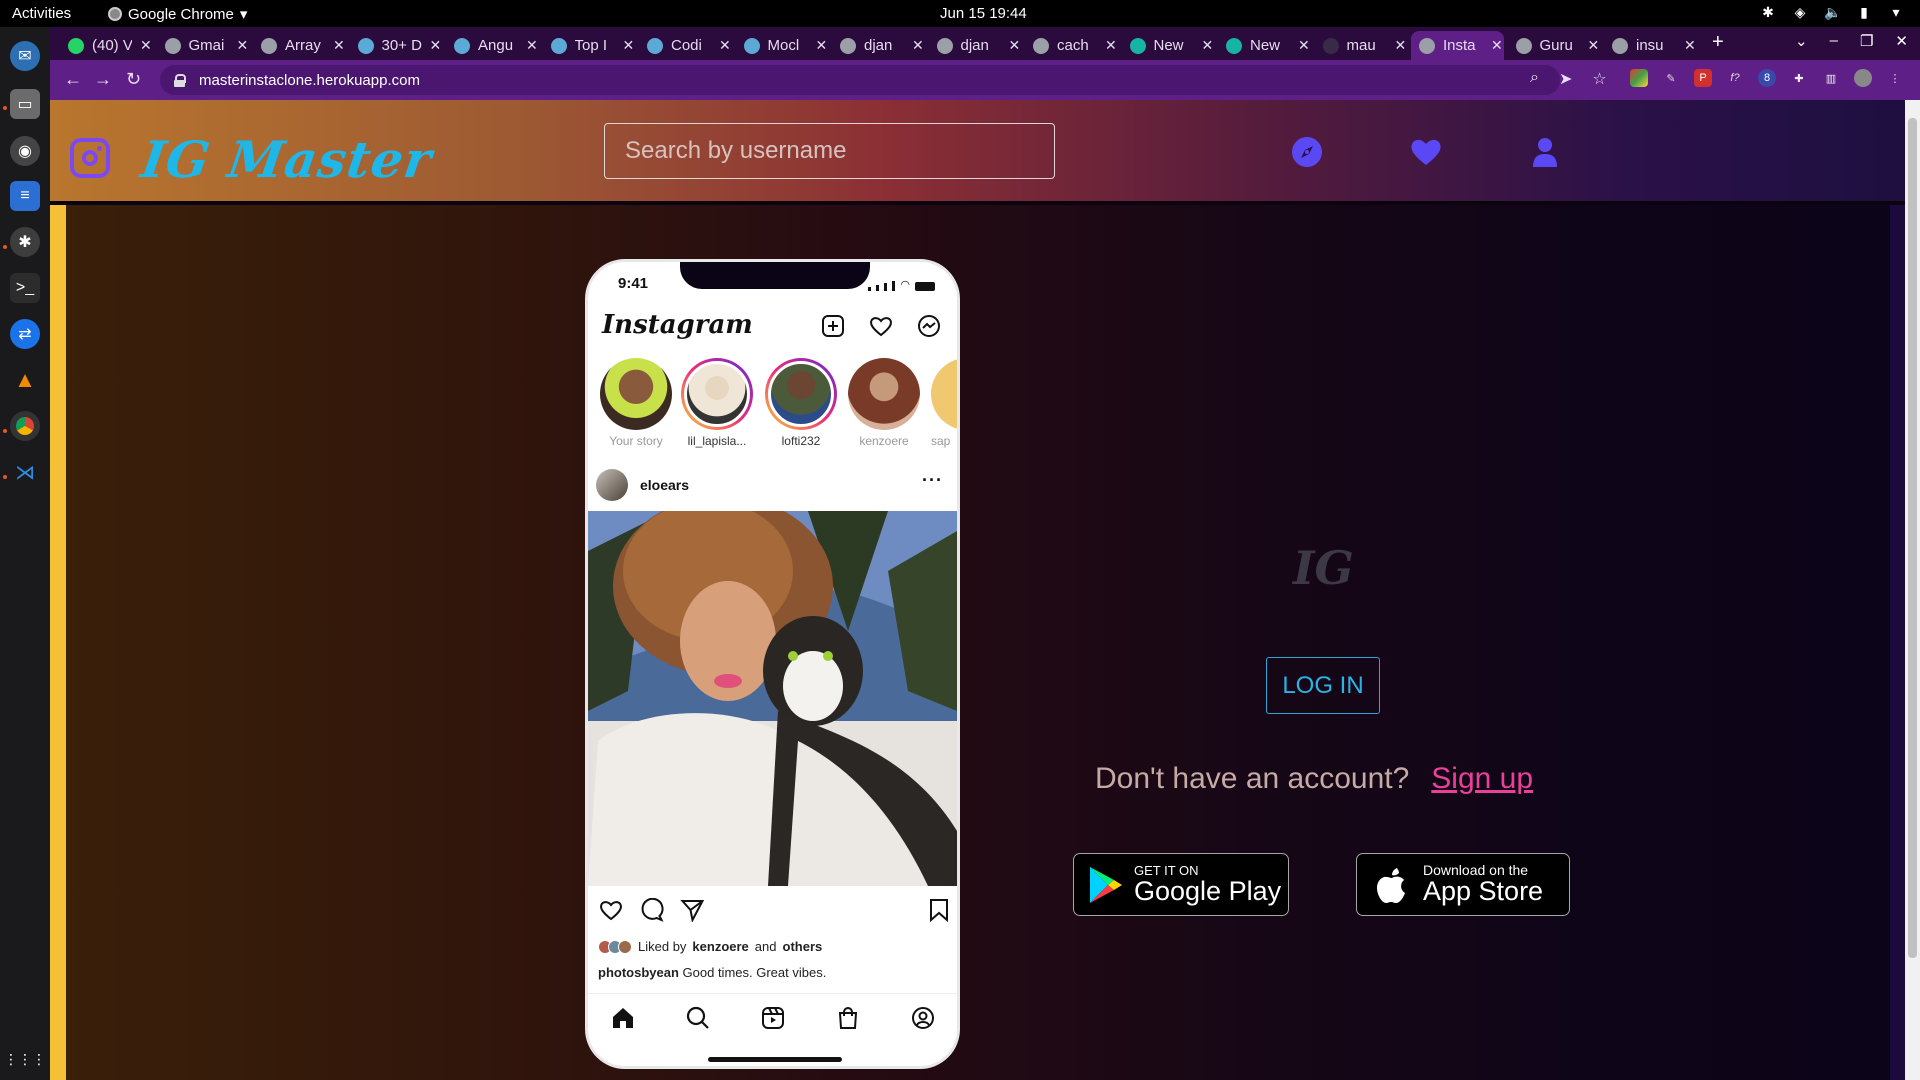 The height and width of the screenshot is (1080, 1920). Describe the element at coordinates (106, 45) in the screenshot. I see `browser-tab: (40) V ✕` at that location.